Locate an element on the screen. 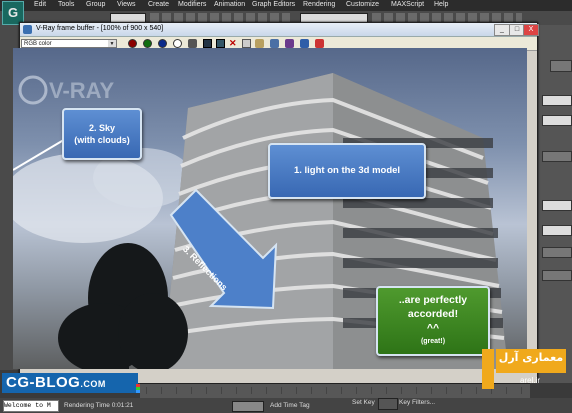 Image resolution: width=572 pixels, height=413 pixels. render-last-icon is located at coordinates (319, 43).